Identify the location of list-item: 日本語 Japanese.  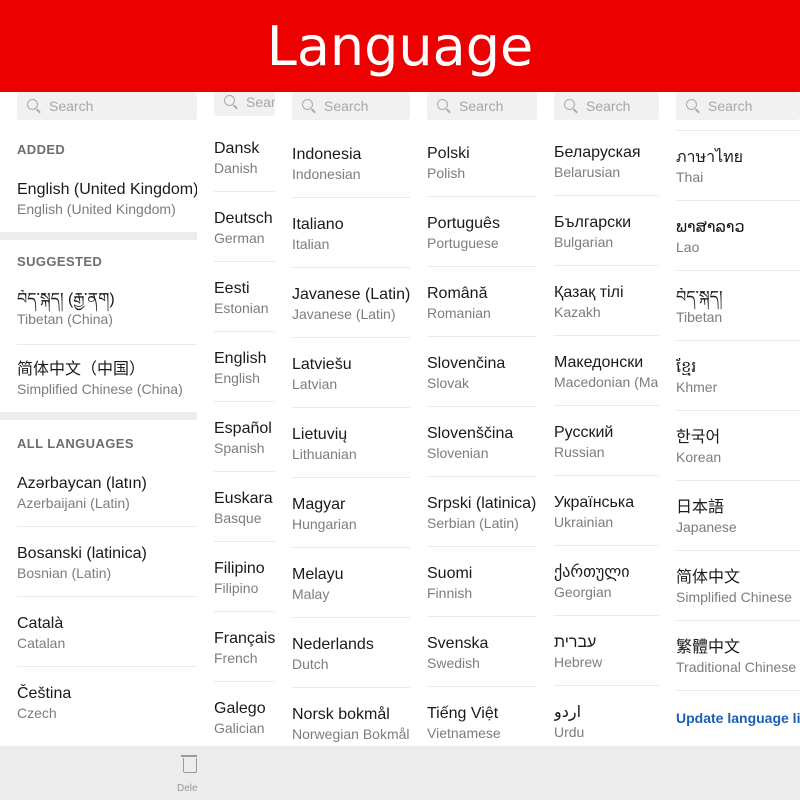
(738, 517).